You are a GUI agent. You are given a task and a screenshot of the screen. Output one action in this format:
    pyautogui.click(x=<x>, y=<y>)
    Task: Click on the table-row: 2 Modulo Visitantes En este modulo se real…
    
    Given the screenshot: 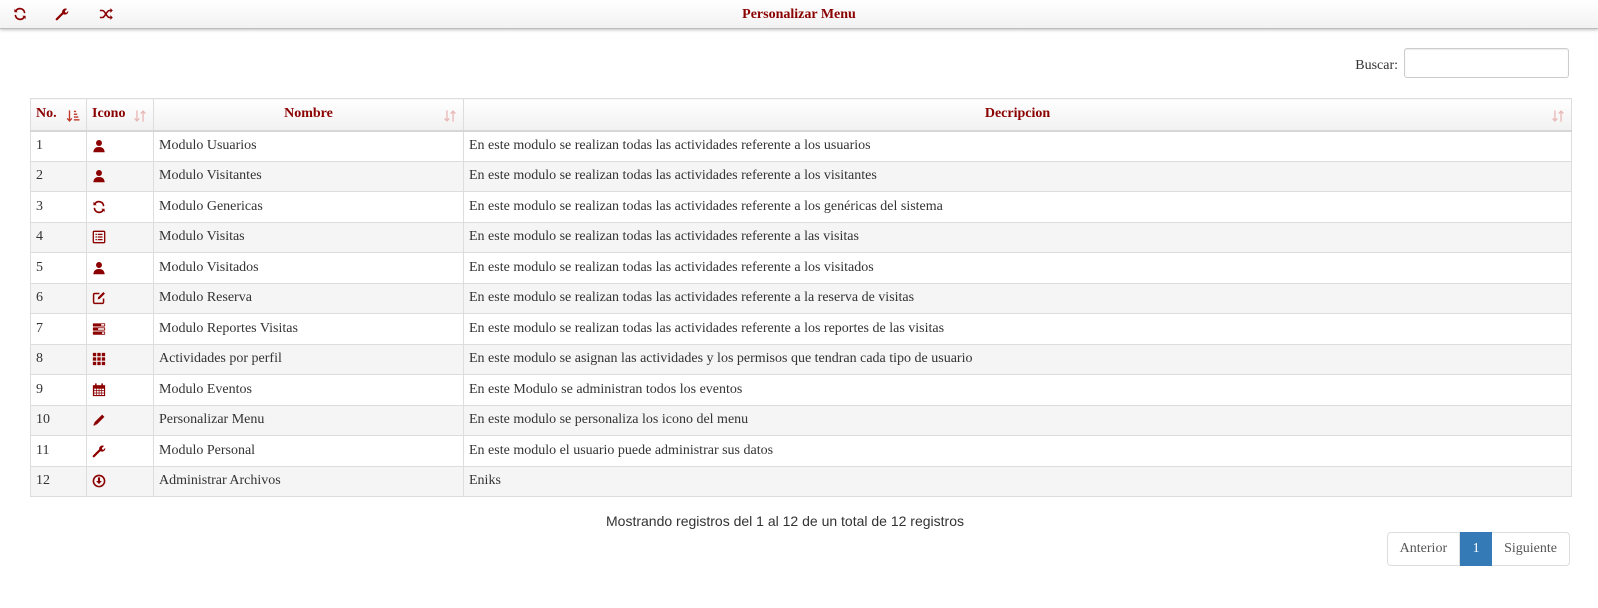 What is the action you would take?
    pyautogui.click(x=801, y=176)
    